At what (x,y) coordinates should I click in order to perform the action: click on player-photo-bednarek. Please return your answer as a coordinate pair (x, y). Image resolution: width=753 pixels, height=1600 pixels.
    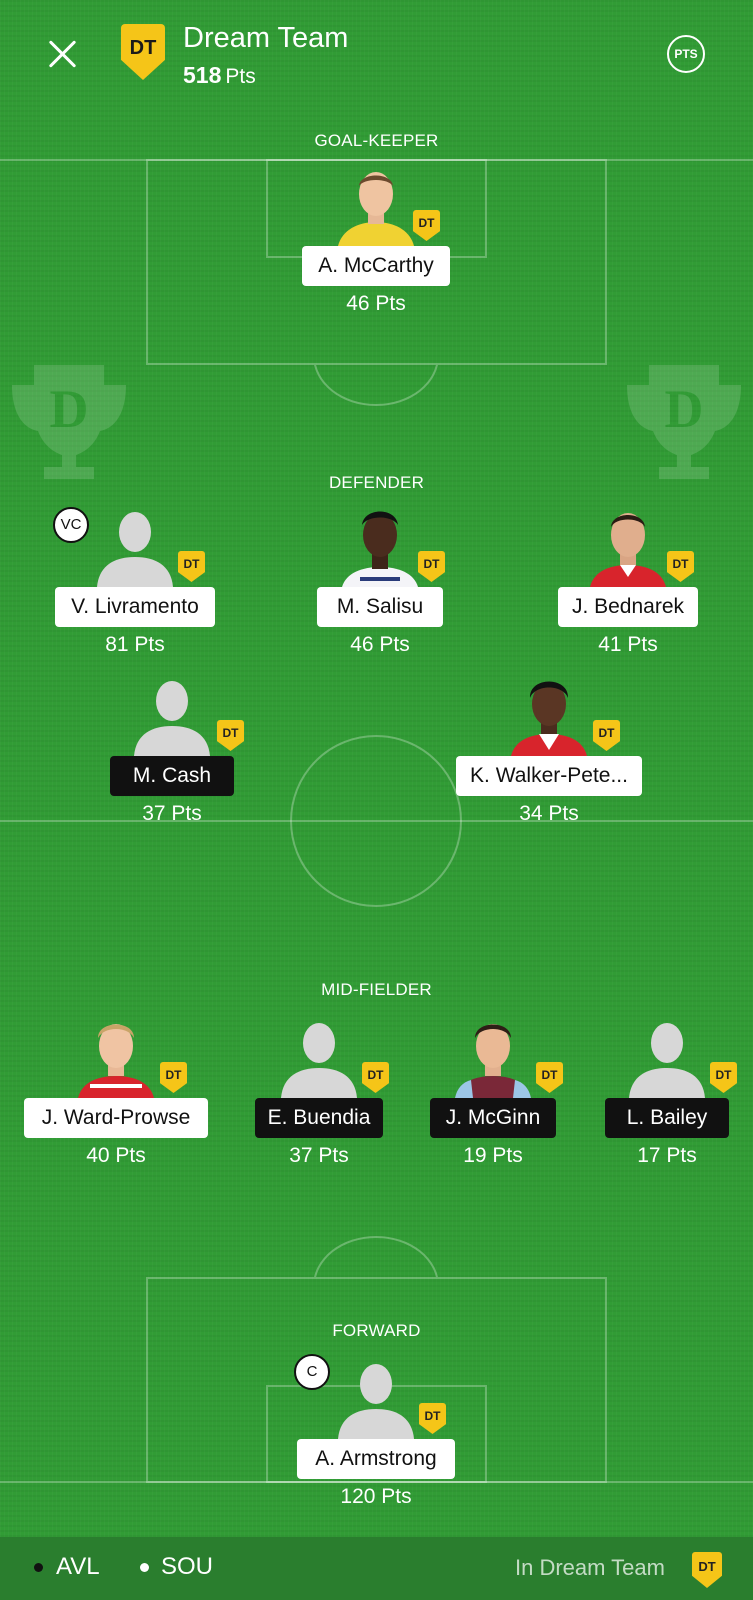
    Looking at the image, I should click on (628, 550).